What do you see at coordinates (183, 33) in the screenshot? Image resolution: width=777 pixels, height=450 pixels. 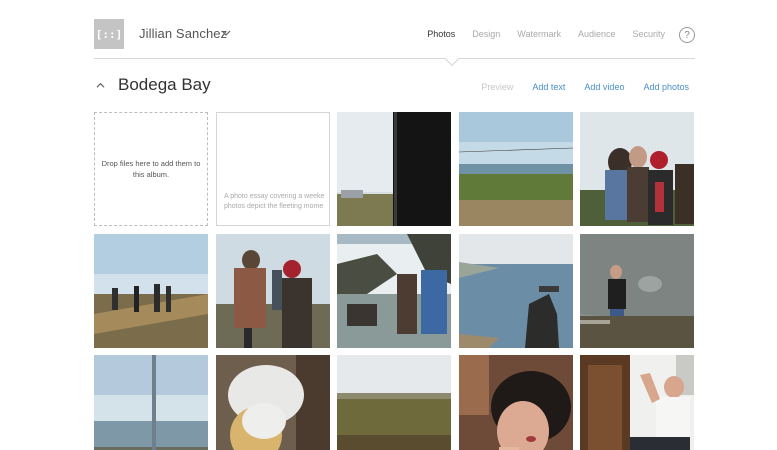 I see `user-name: Jillian Sanchez` at bounding box center [183, 33].